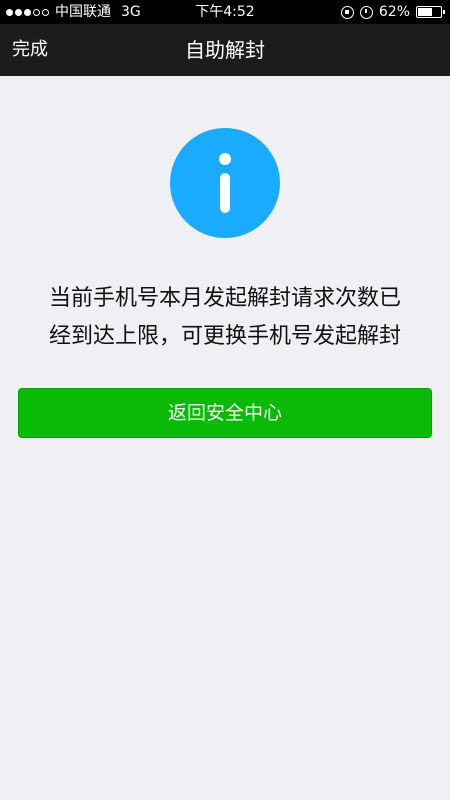 This screenshot has width=450, height=800. What do you see at coordinates (224, 298) in the screenshot?
I see `message-line-1: 当前手机号本月发起解封请求次数已` at bounding box center [224, 298].